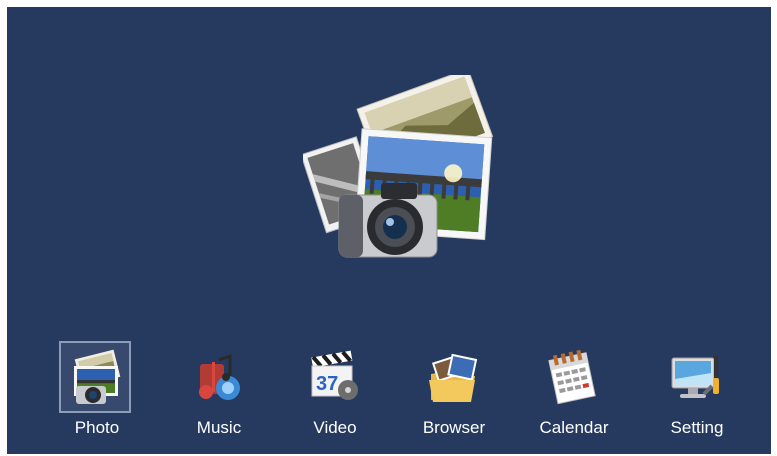 This screenshot has width=777, height=456. Describe the element at coordinates (95, 377) in the screenshot. I see `photo-icon` at that location.